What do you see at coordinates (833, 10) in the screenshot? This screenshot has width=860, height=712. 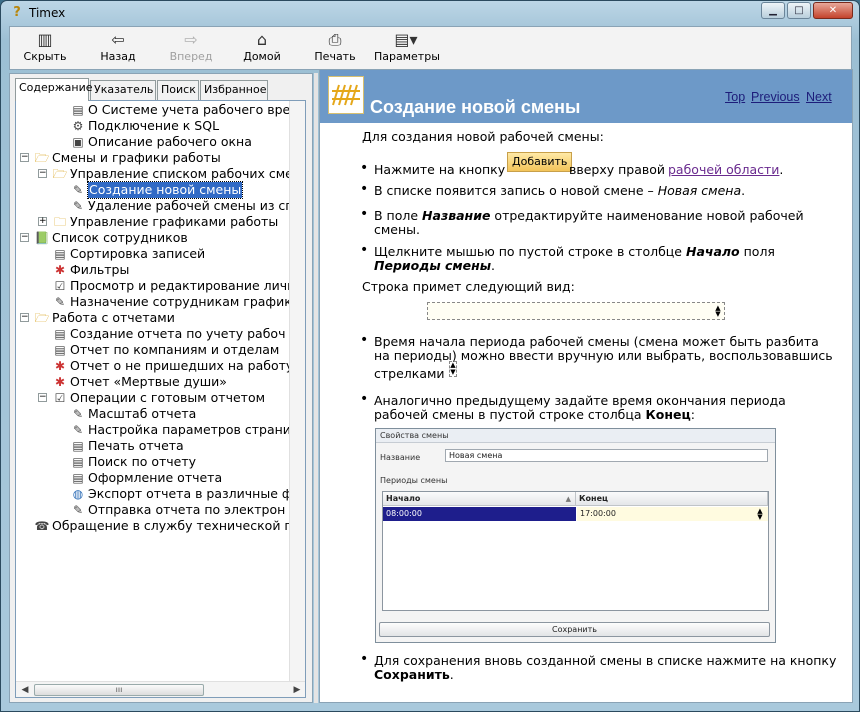 I see `close-button: ✕` at bounding box center [833, 10].